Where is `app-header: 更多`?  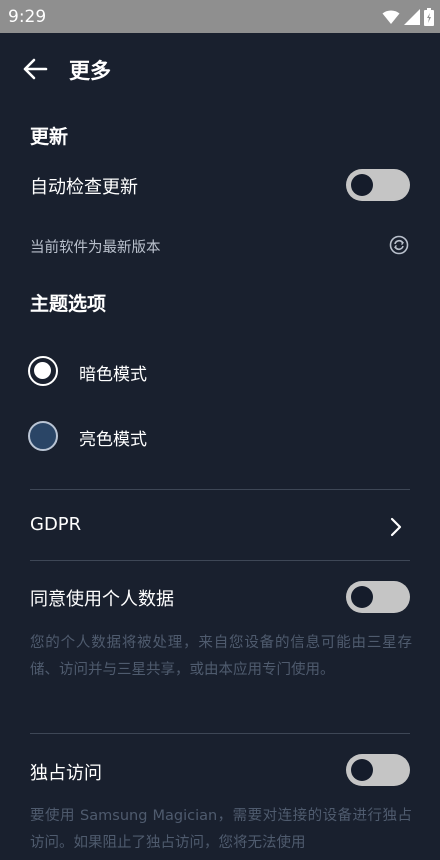 app-header: 更多 is located at coordinates (220, 69).